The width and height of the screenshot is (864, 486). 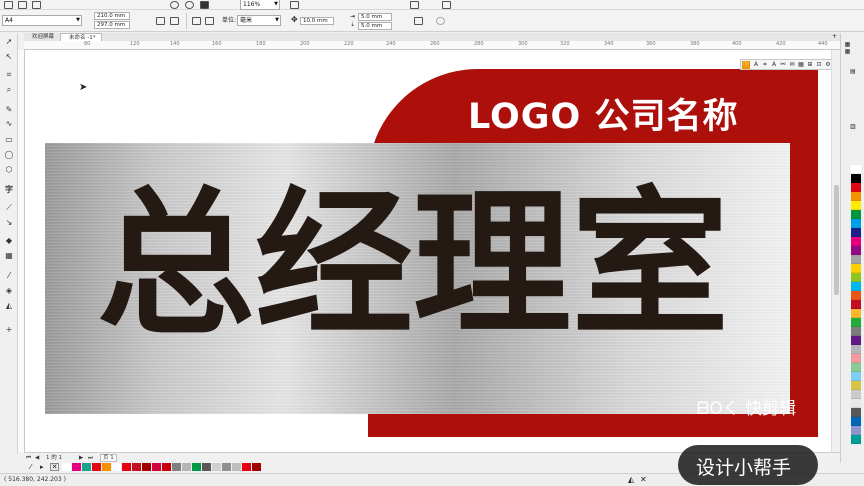 I want to click on shirt-icon: ⊡, so click(x=819, y=65).